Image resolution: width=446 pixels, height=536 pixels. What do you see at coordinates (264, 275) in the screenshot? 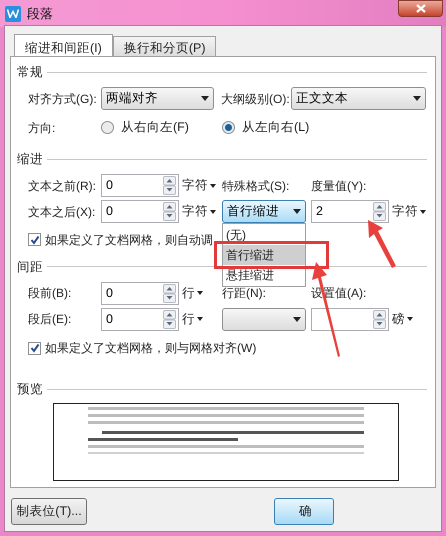
I see `list-option: 悬挂缩进` at bounding box center [264, 275].